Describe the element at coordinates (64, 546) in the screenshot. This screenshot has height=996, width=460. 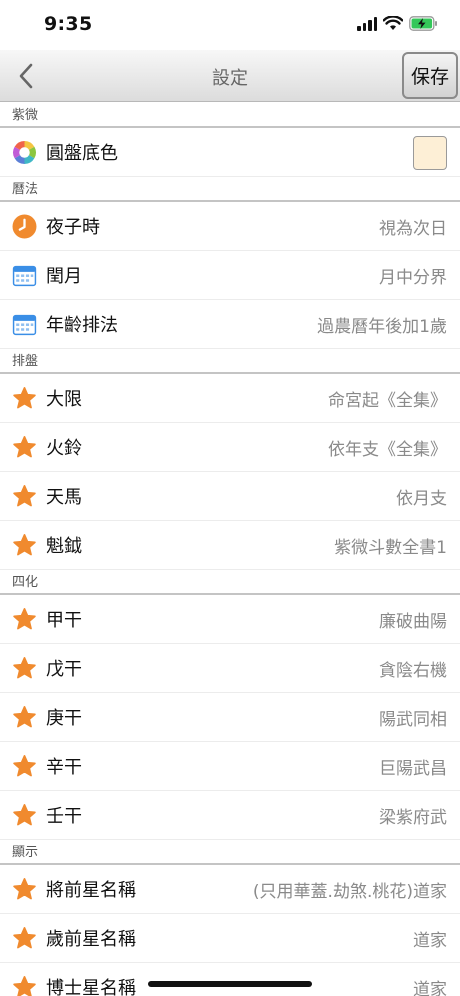
I see `row-label: 魁鉞` at that location.